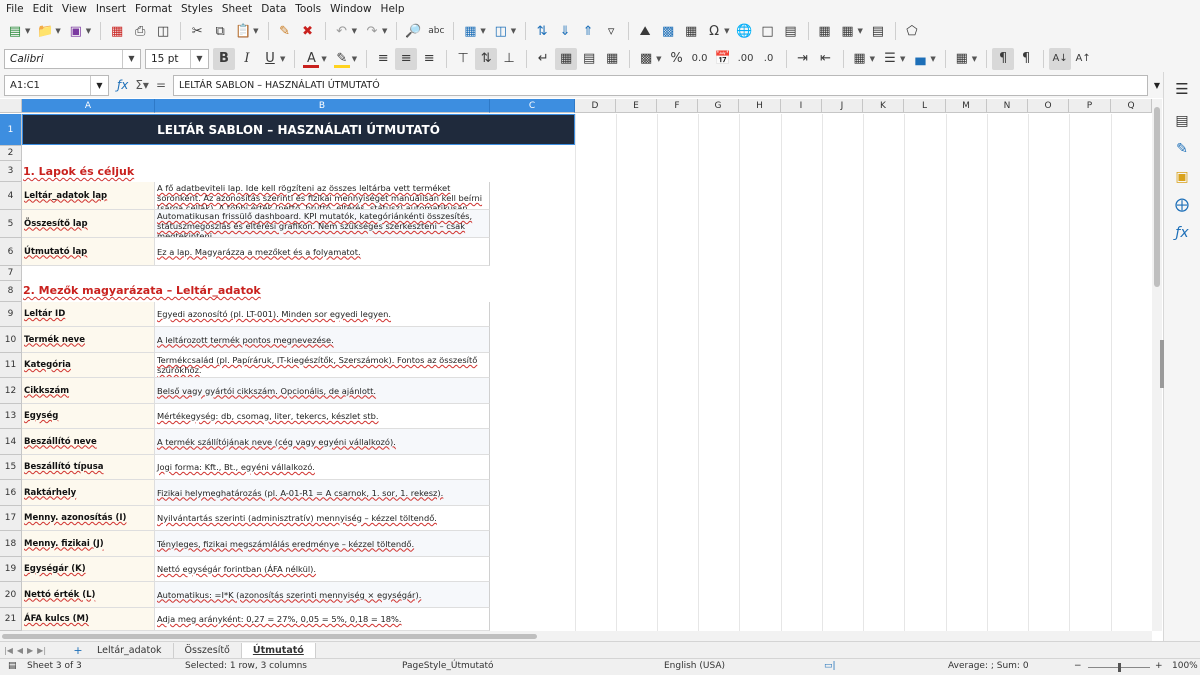 The width and height of the screenshot is (1200, 675). What do you see at coordinates (140, 31) in the screenshot?
I see `print-icon: ⎙` at bounding box center [140, 31].